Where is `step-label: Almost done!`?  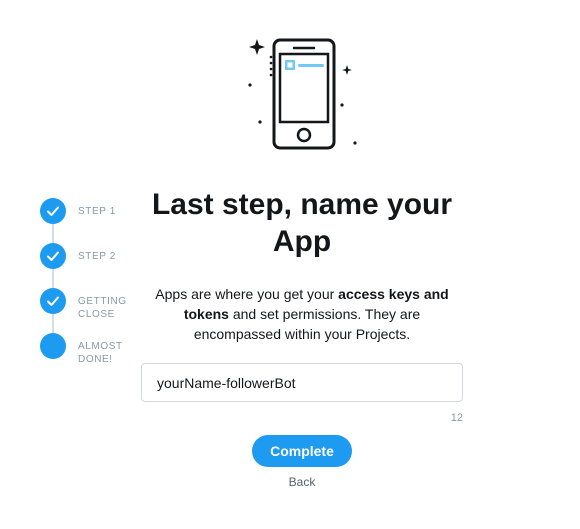 step-label: Almost done! is located at coordinates (100, 353).